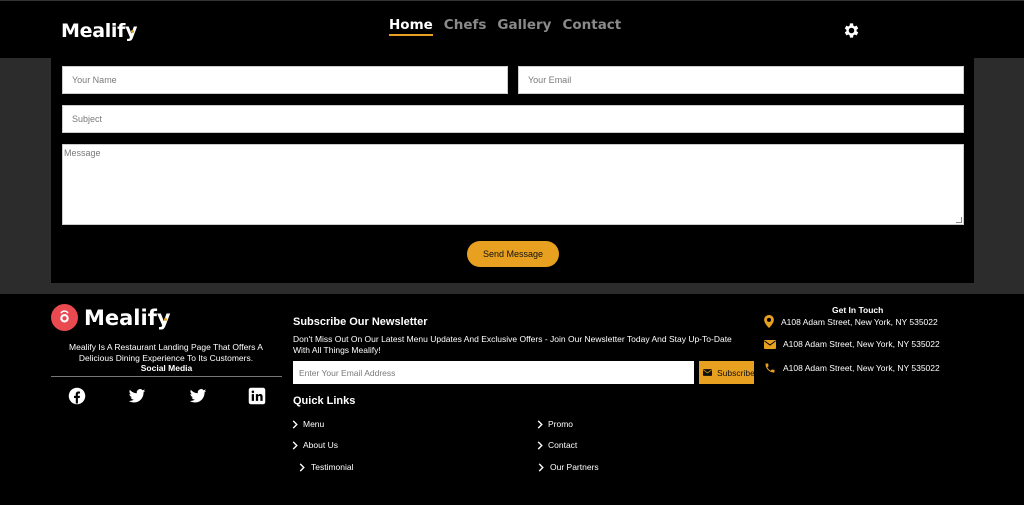 The height and width of the screenshot is (505, 1024). Describe the element at coordinates (735, 372) in the screenshot. I see `subscribe-label: Subscribe` at that location.